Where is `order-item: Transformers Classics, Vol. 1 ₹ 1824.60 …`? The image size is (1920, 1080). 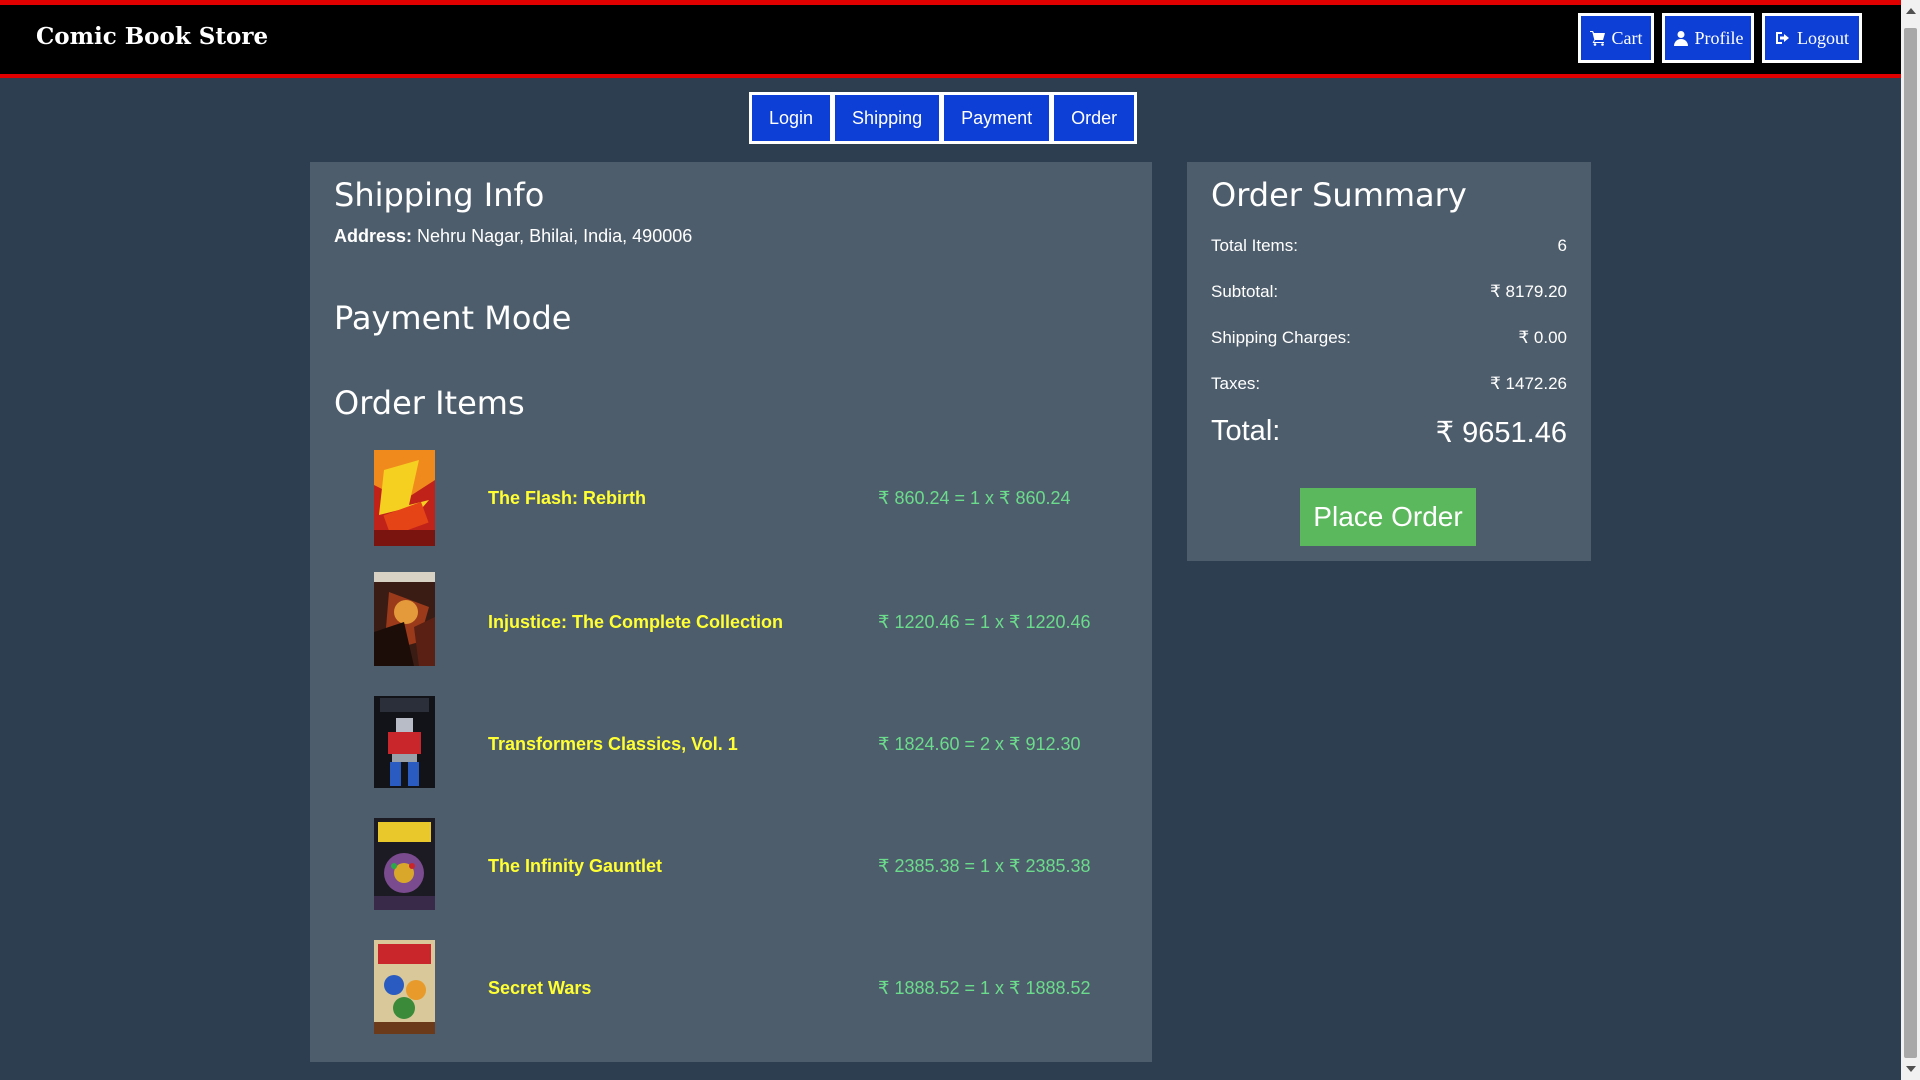
order-item: Transformers Classics, Vol. 1 ₹ 1824.60 … is located at coordinates (731, 740).